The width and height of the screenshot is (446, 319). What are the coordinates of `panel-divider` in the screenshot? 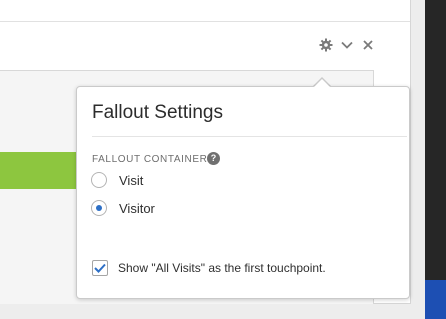 It's located at (205, 21).